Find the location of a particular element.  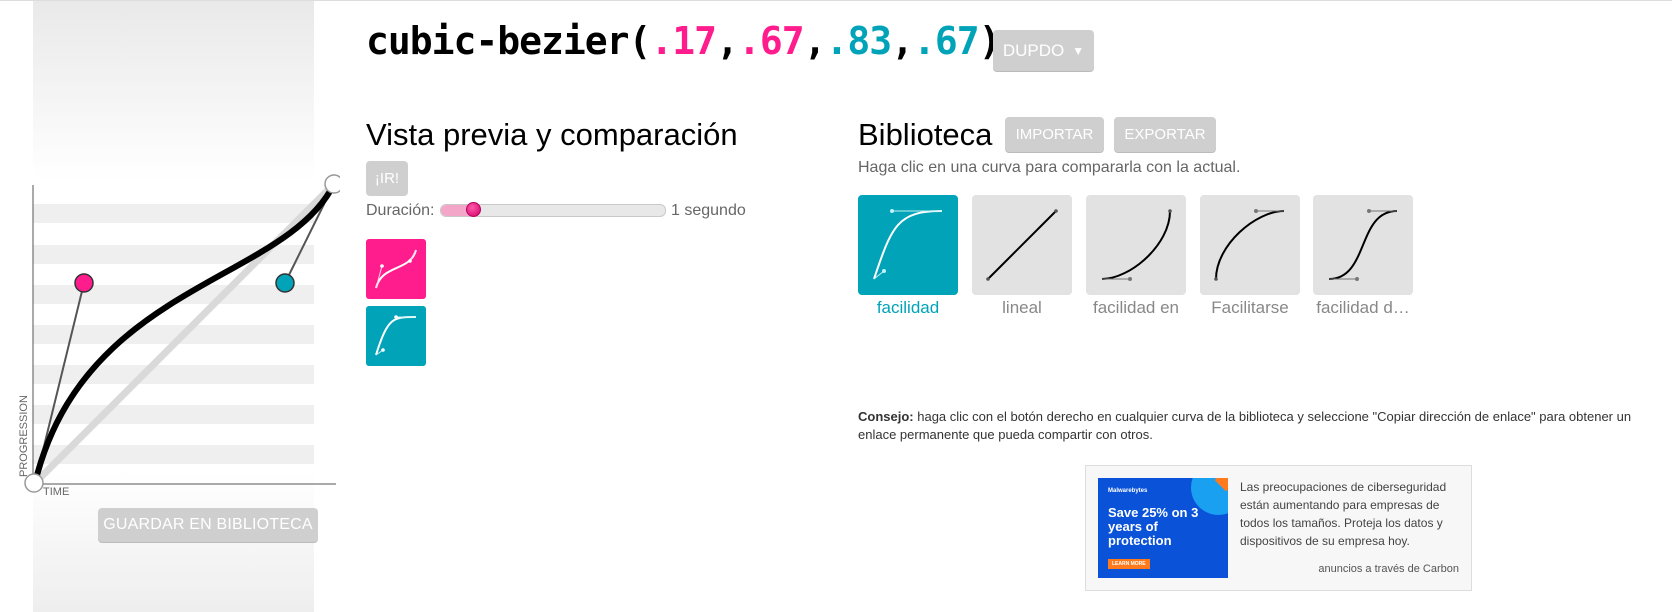

library-item-label: facilidad is located at coordinates (908, 307).